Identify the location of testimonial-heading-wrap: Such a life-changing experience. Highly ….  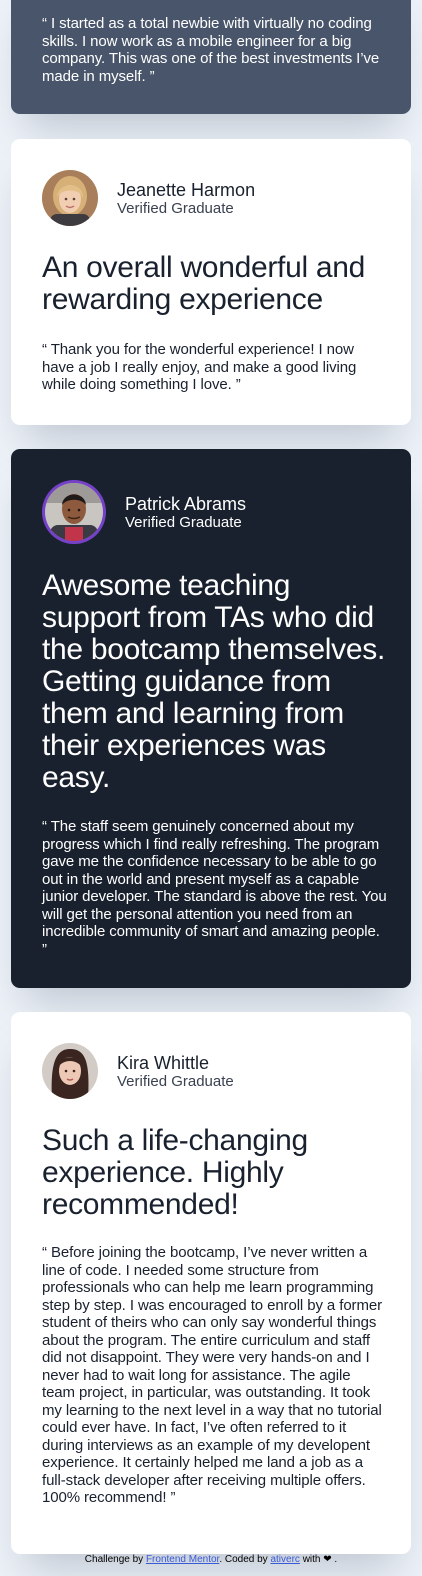
(214, 1173).